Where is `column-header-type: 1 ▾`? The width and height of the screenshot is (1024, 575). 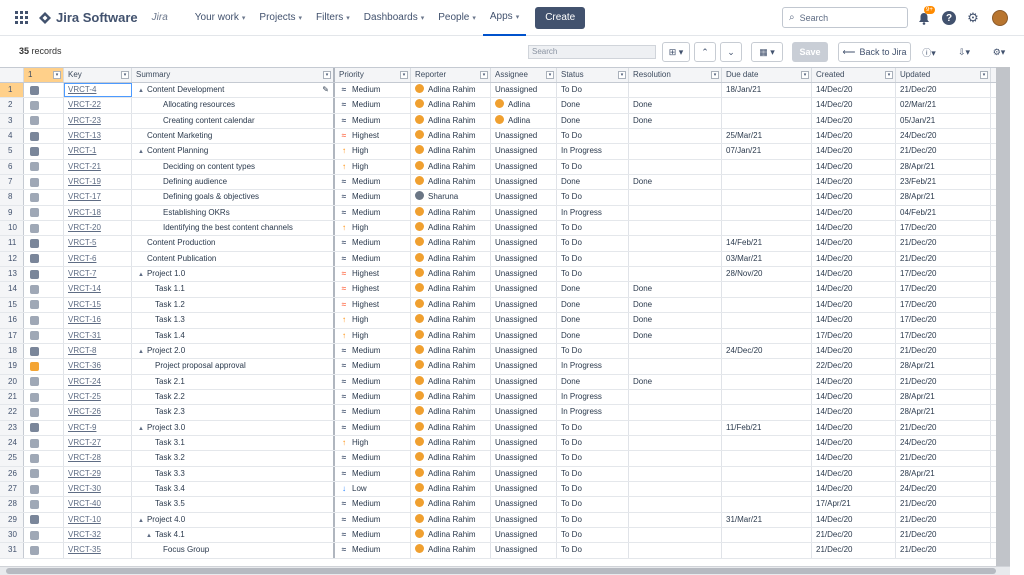
column-header-type: 1 ▾ is located at coordinates (44, 75).